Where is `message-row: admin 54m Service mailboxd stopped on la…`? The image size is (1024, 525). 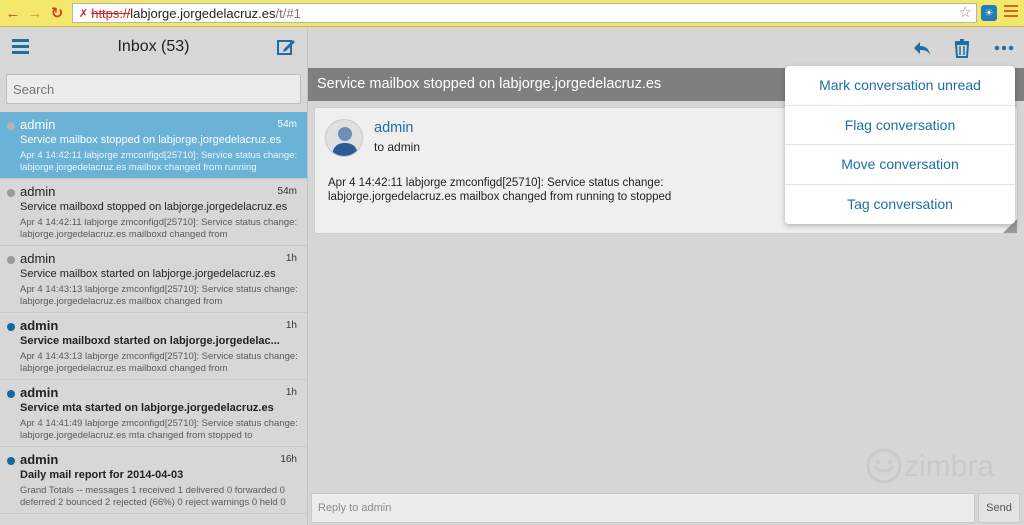 message-row: admin 54m Service mailboxd stopped on la… is located at coordinates (153, 212).